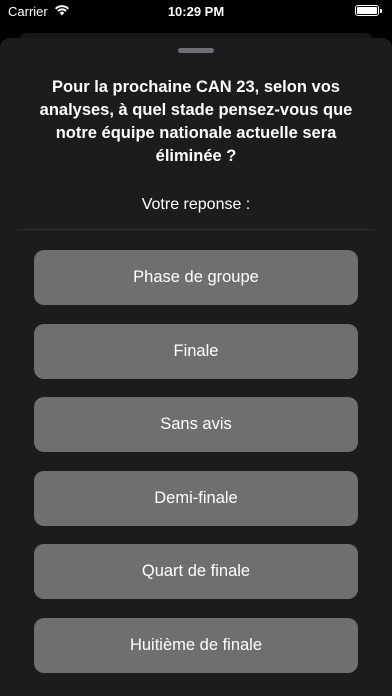 This screenshot has width=392, height=696. What do you see at coordinates (196, 645) in the screenshot?
I see `option-button-huitieme-de-finale: Huitième de finale` at bounding box center [196, 645].